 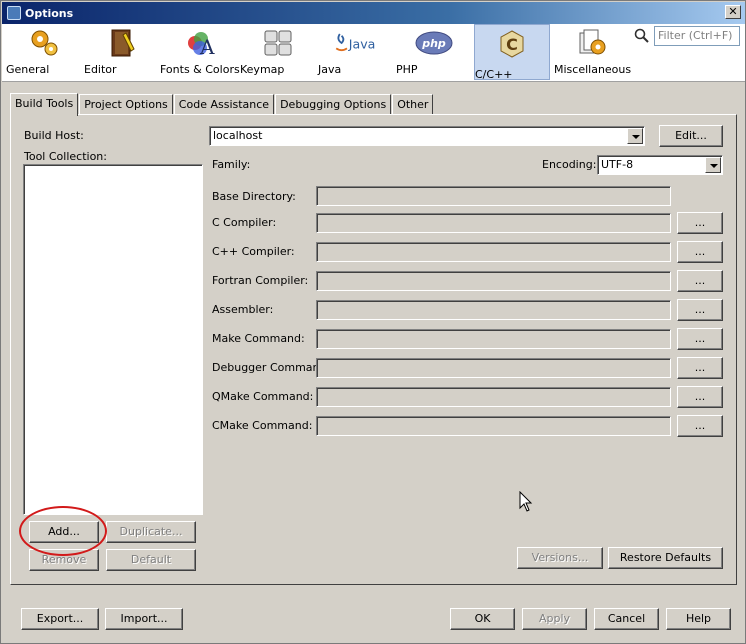 What do you see at coordinates (243, 309) in the screenshot?
I see `assembler-label: Assembler:` at bounding box center [243, 309].